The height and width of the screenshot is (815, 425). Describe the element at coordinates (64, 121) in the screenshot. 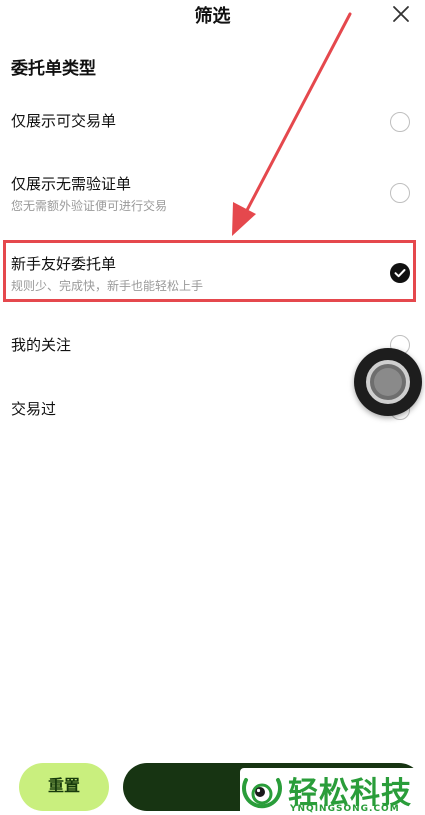

I see `option-label: 仅展示可交易单` at that location.